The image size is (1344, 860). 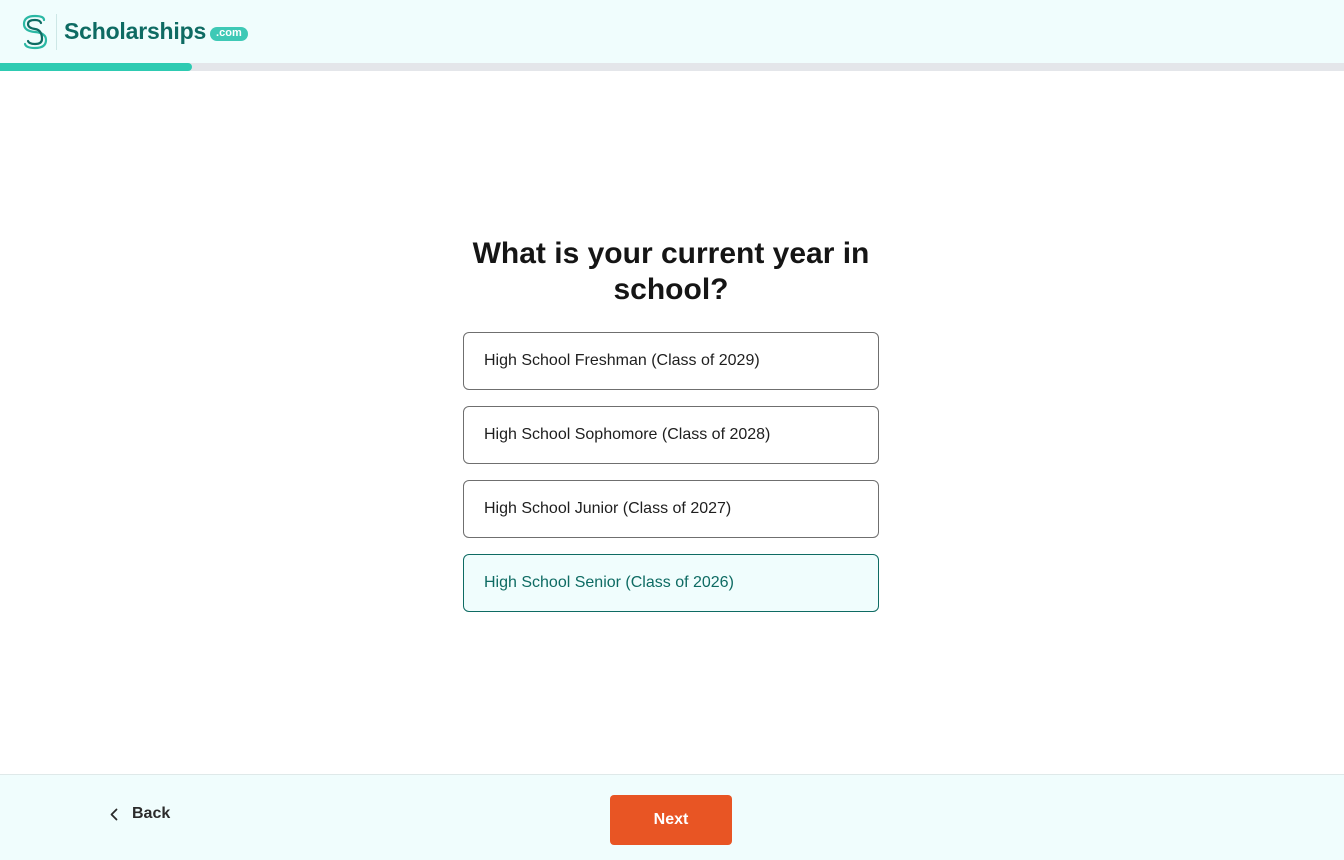 What do you see at coordinates (56, 31) in the screenshot?
I see `logo-divider` at bounding box center [56, 31].